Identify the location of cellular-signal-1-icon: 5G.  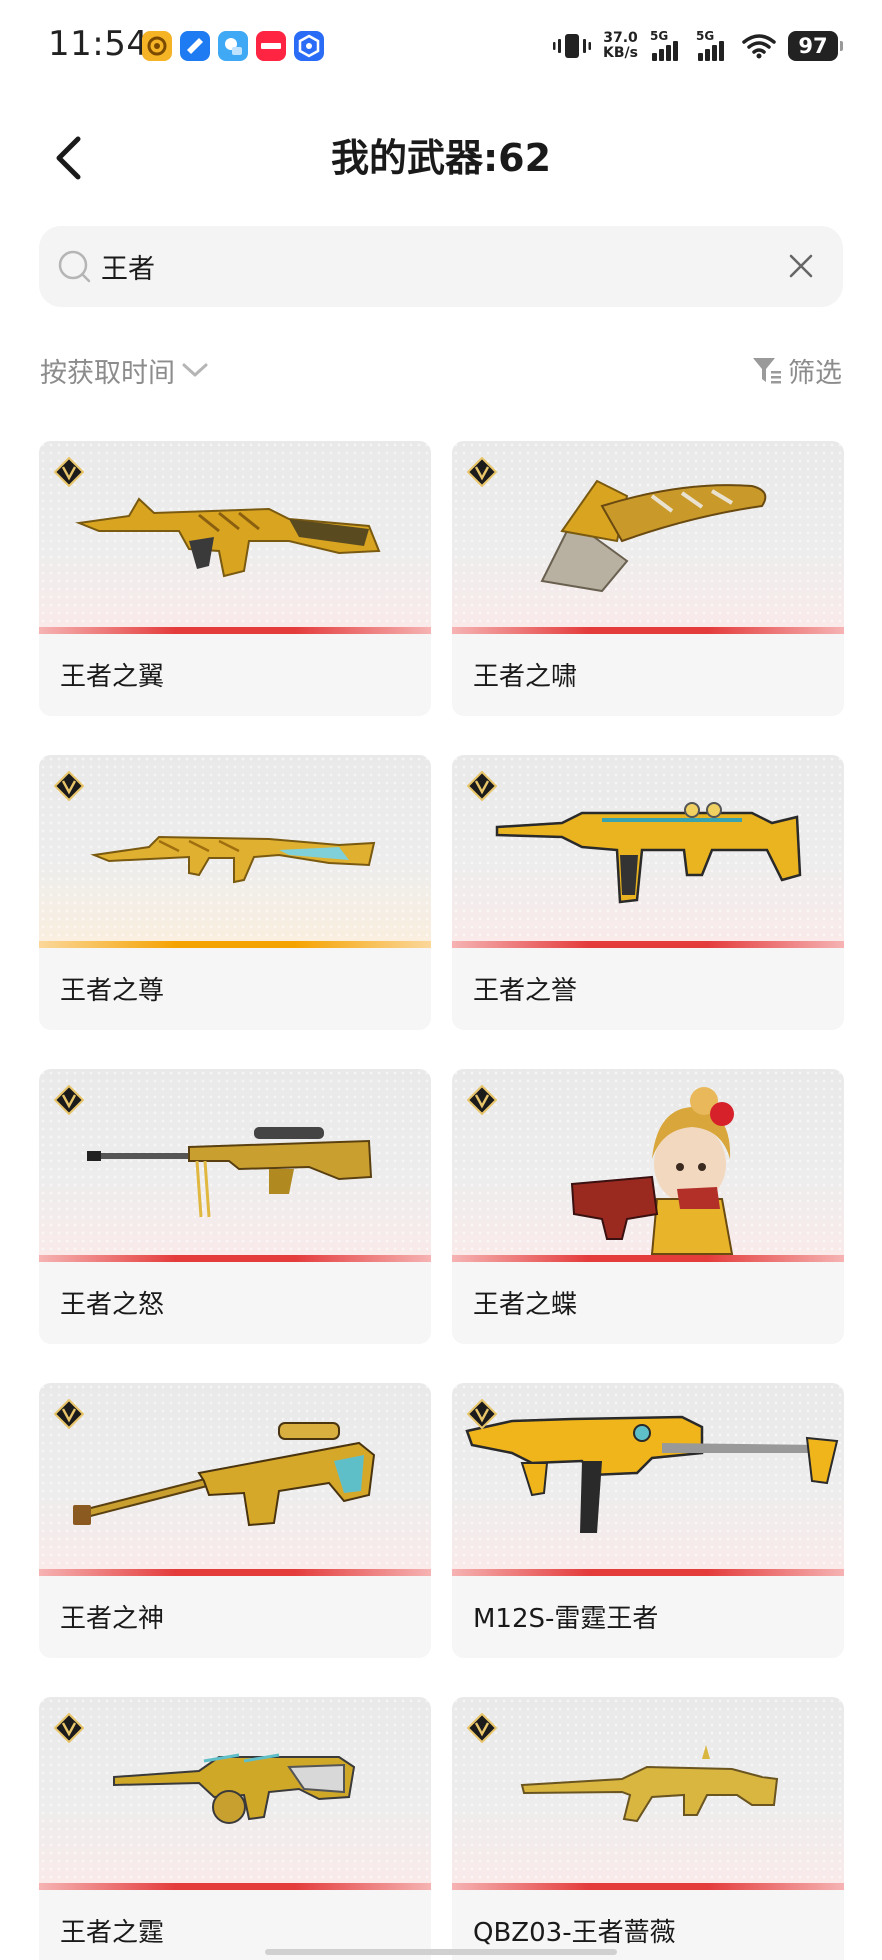
(667, 45).